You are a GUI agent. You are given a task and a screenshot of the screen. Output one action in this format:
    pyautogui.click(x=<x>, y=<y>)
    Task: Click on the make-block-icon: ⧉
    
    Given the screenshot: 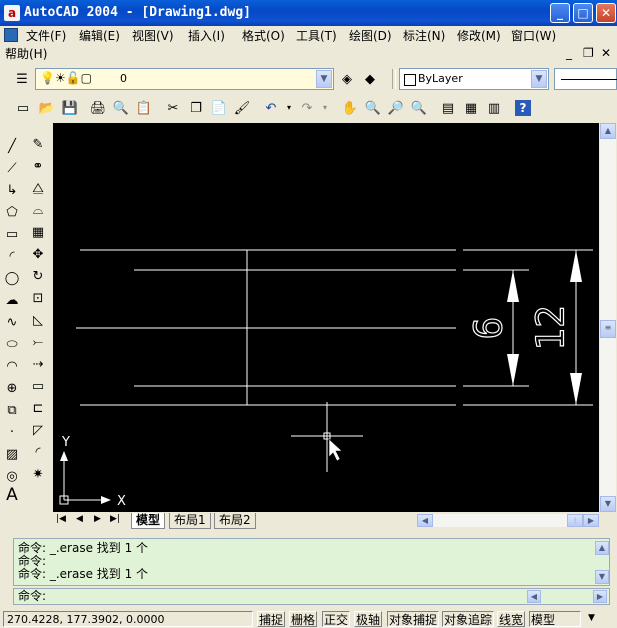 What is the action you would take?
    pyautogui.click(x=12, y=410)
    